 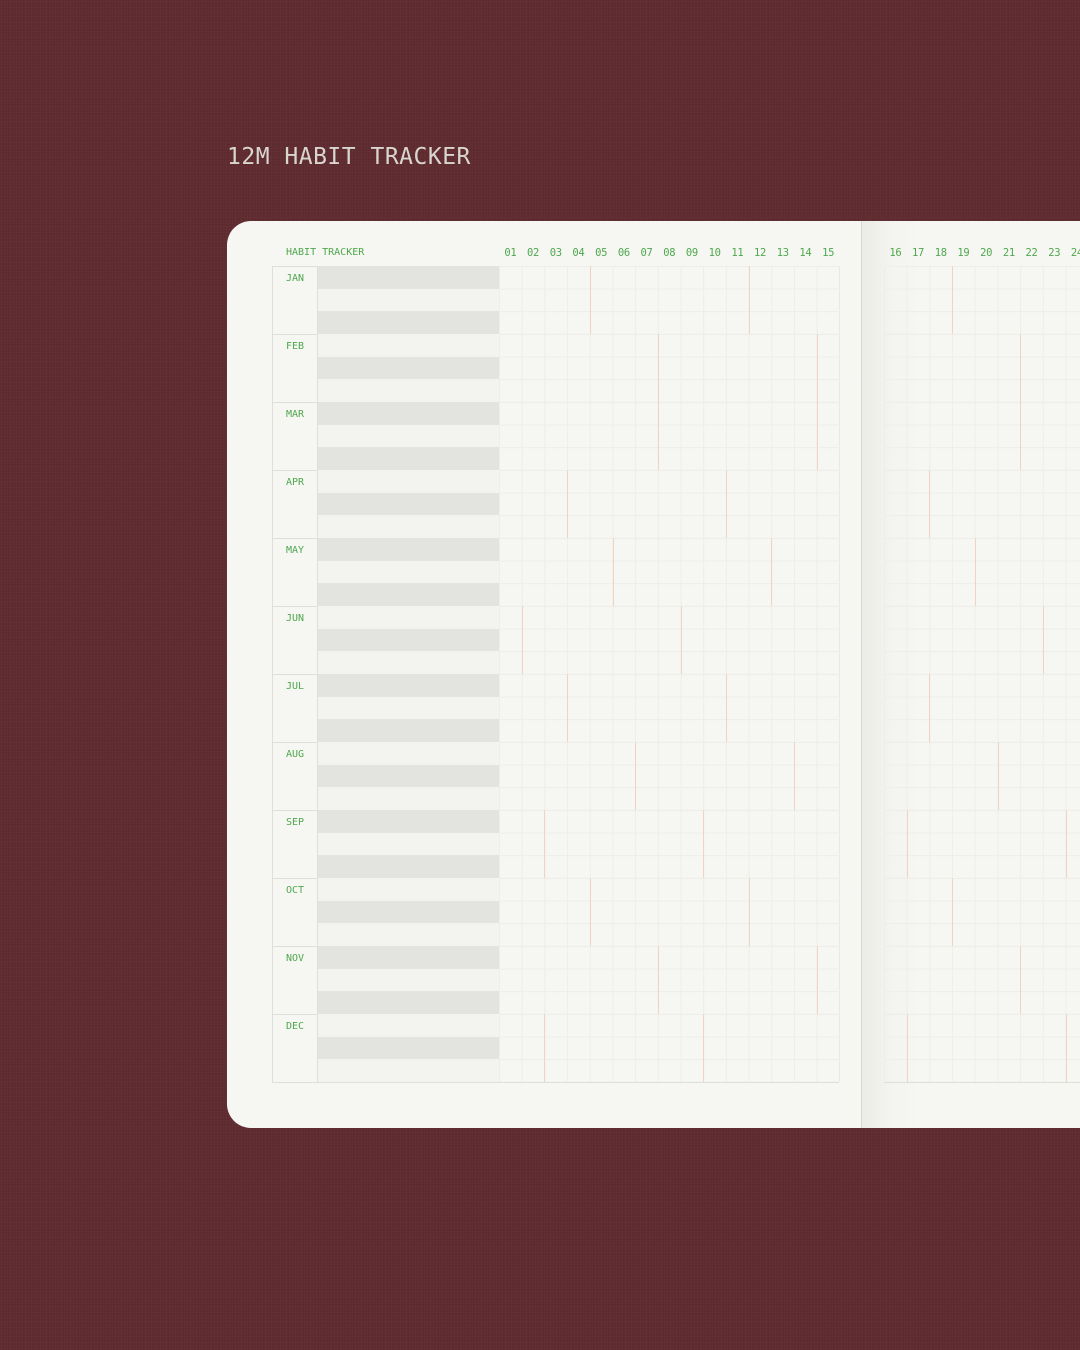 What do you see at coordinates (295, 1026) in the screenshot?
I see `month-label: DEC` at bounding box center [295, 1026].